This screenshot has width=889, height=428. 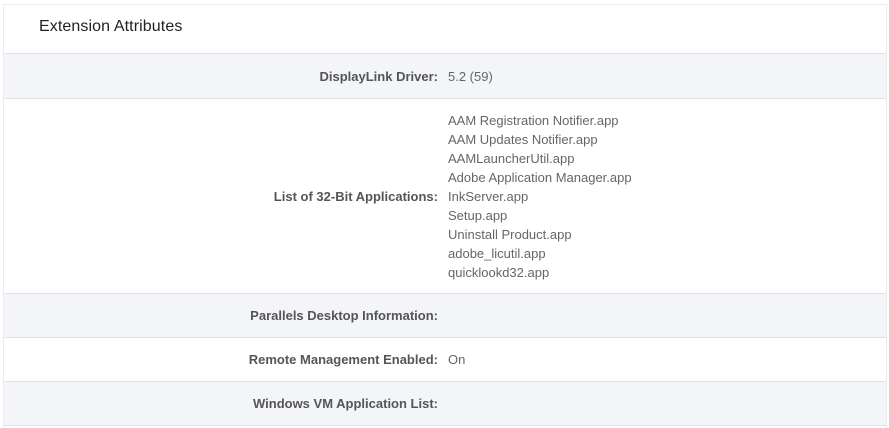 What do you see at coordinates (470, 76) in the screenshot?
I see `attribute-value: 5.2 (59)` at bounding box center [470, 76].